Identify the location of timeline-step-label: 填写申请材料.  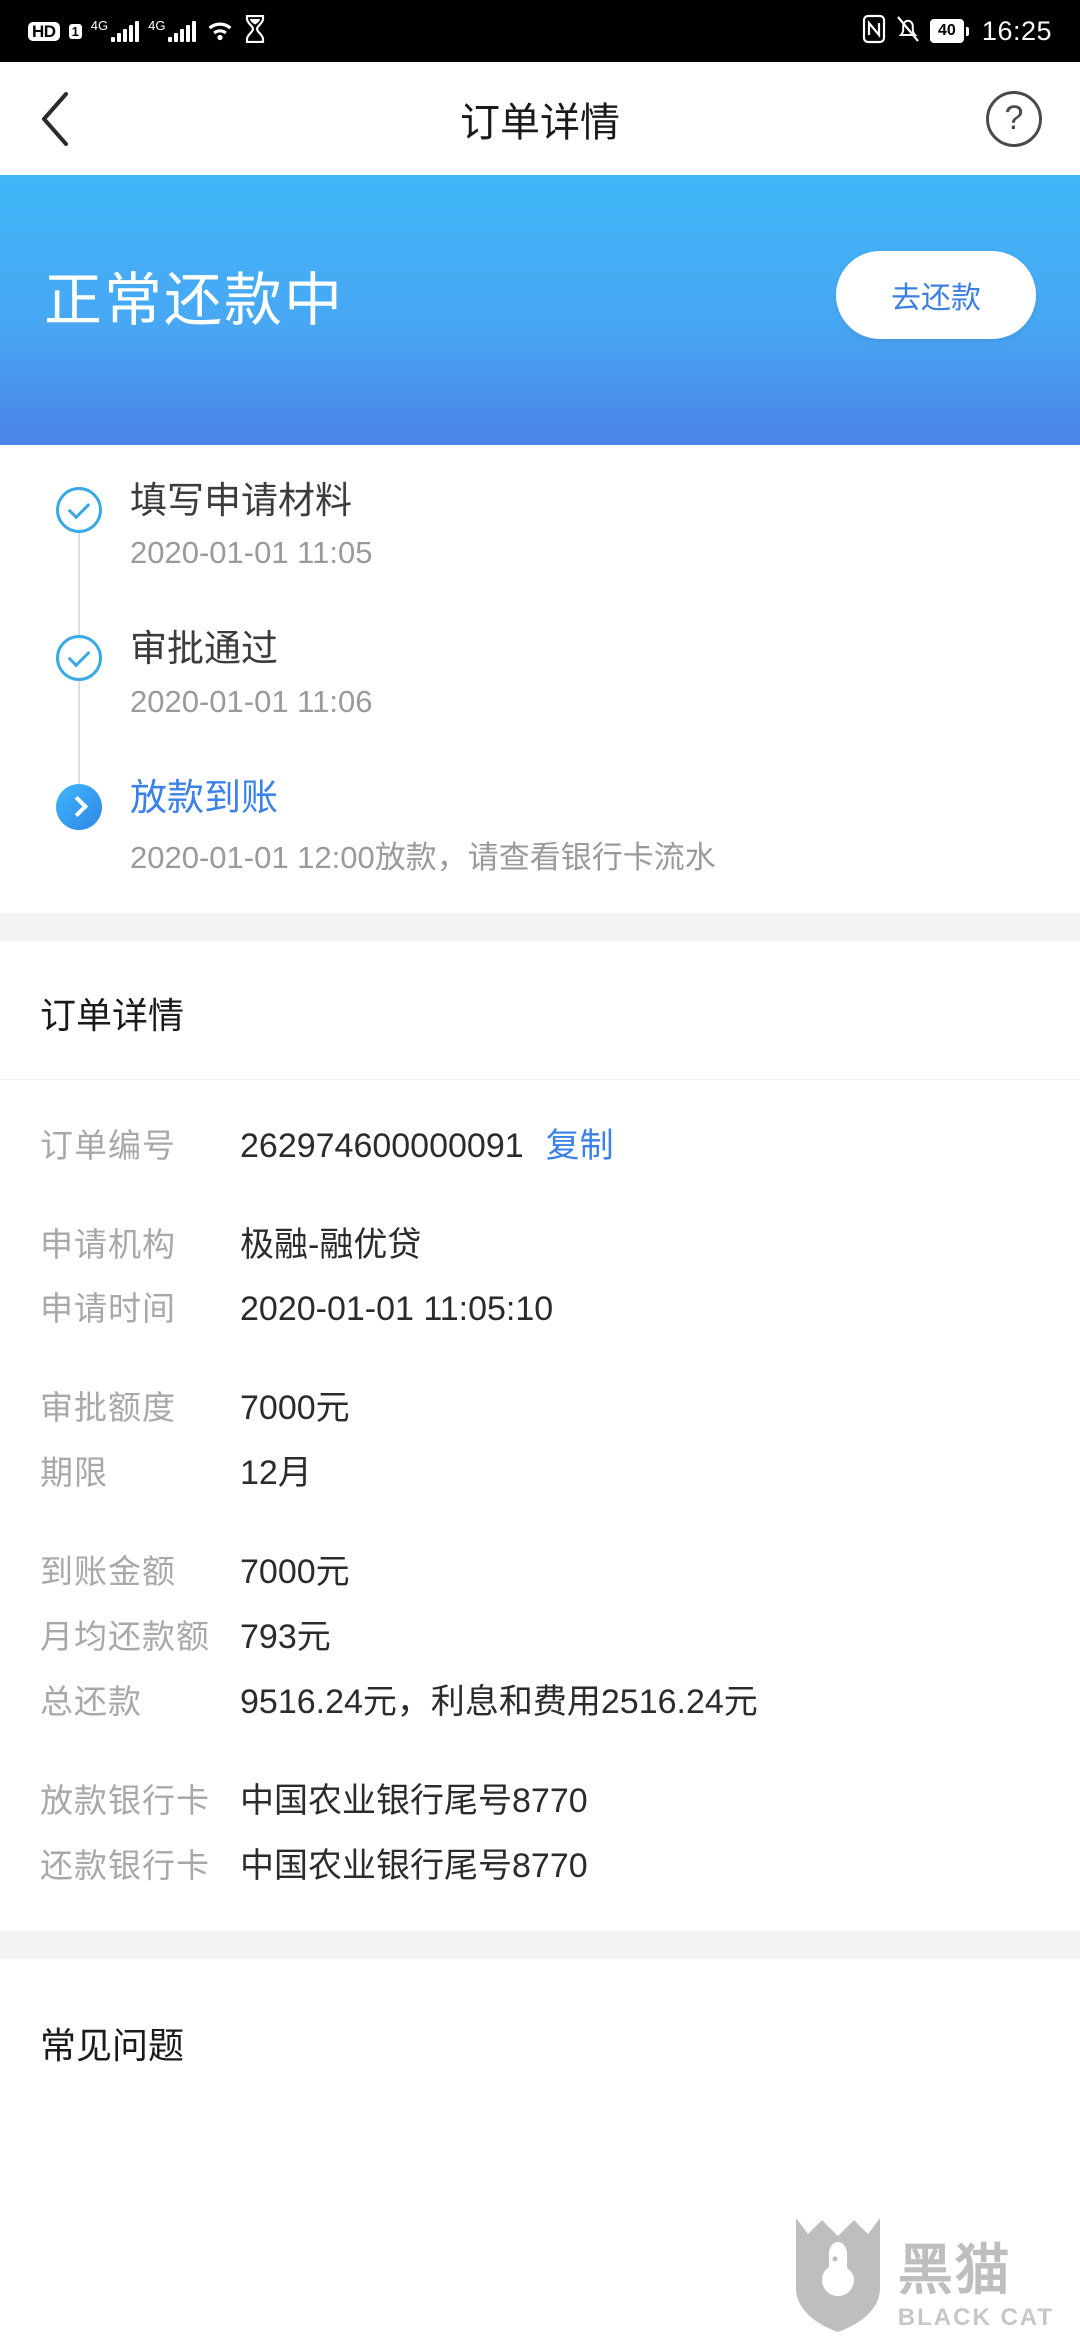
(241, 500).